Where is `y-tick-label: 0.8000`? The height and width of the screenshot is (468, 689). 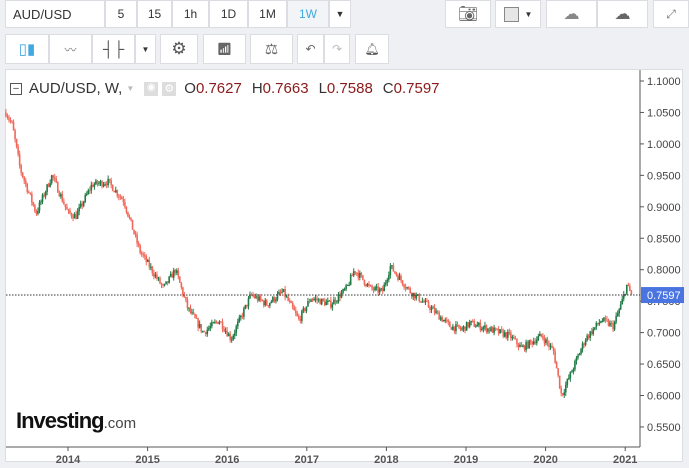 y-tick-label: 0.8000 is located at coordinates (664, 271).